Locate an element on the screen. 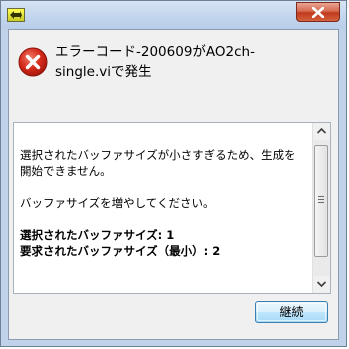 The image size is (349, 349). title-bar is located at coordinates (173, 15).